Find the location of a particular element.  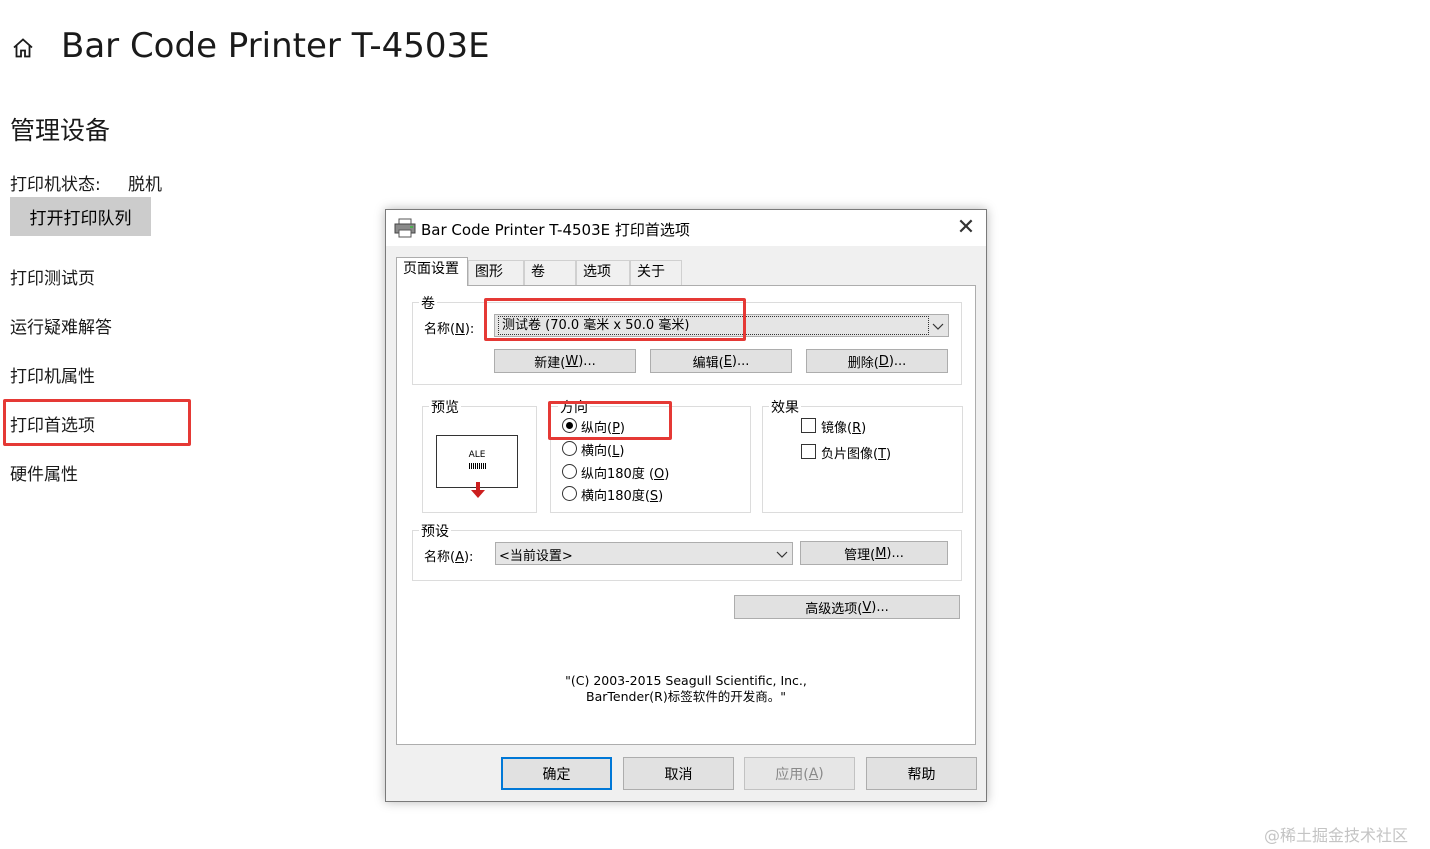

stock-name-label: 名称(N): is located at coordinates (449, 329).